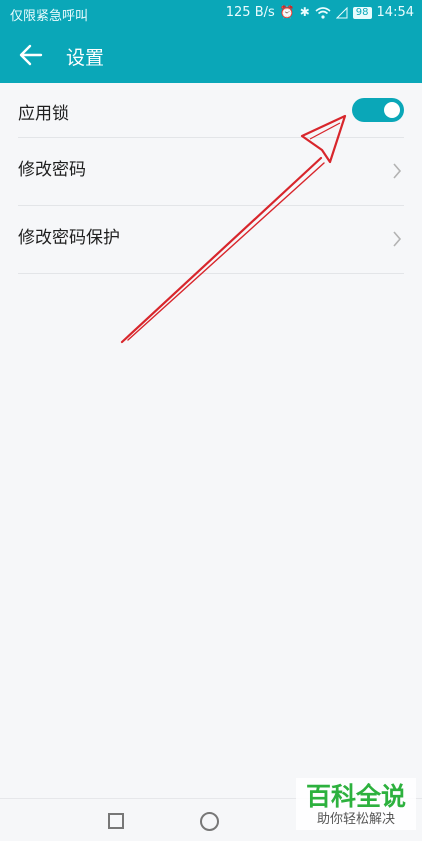 Image resolution: width=422 pixels, height=841 pixels. I want to click on signal-icon, so click(341, 12).